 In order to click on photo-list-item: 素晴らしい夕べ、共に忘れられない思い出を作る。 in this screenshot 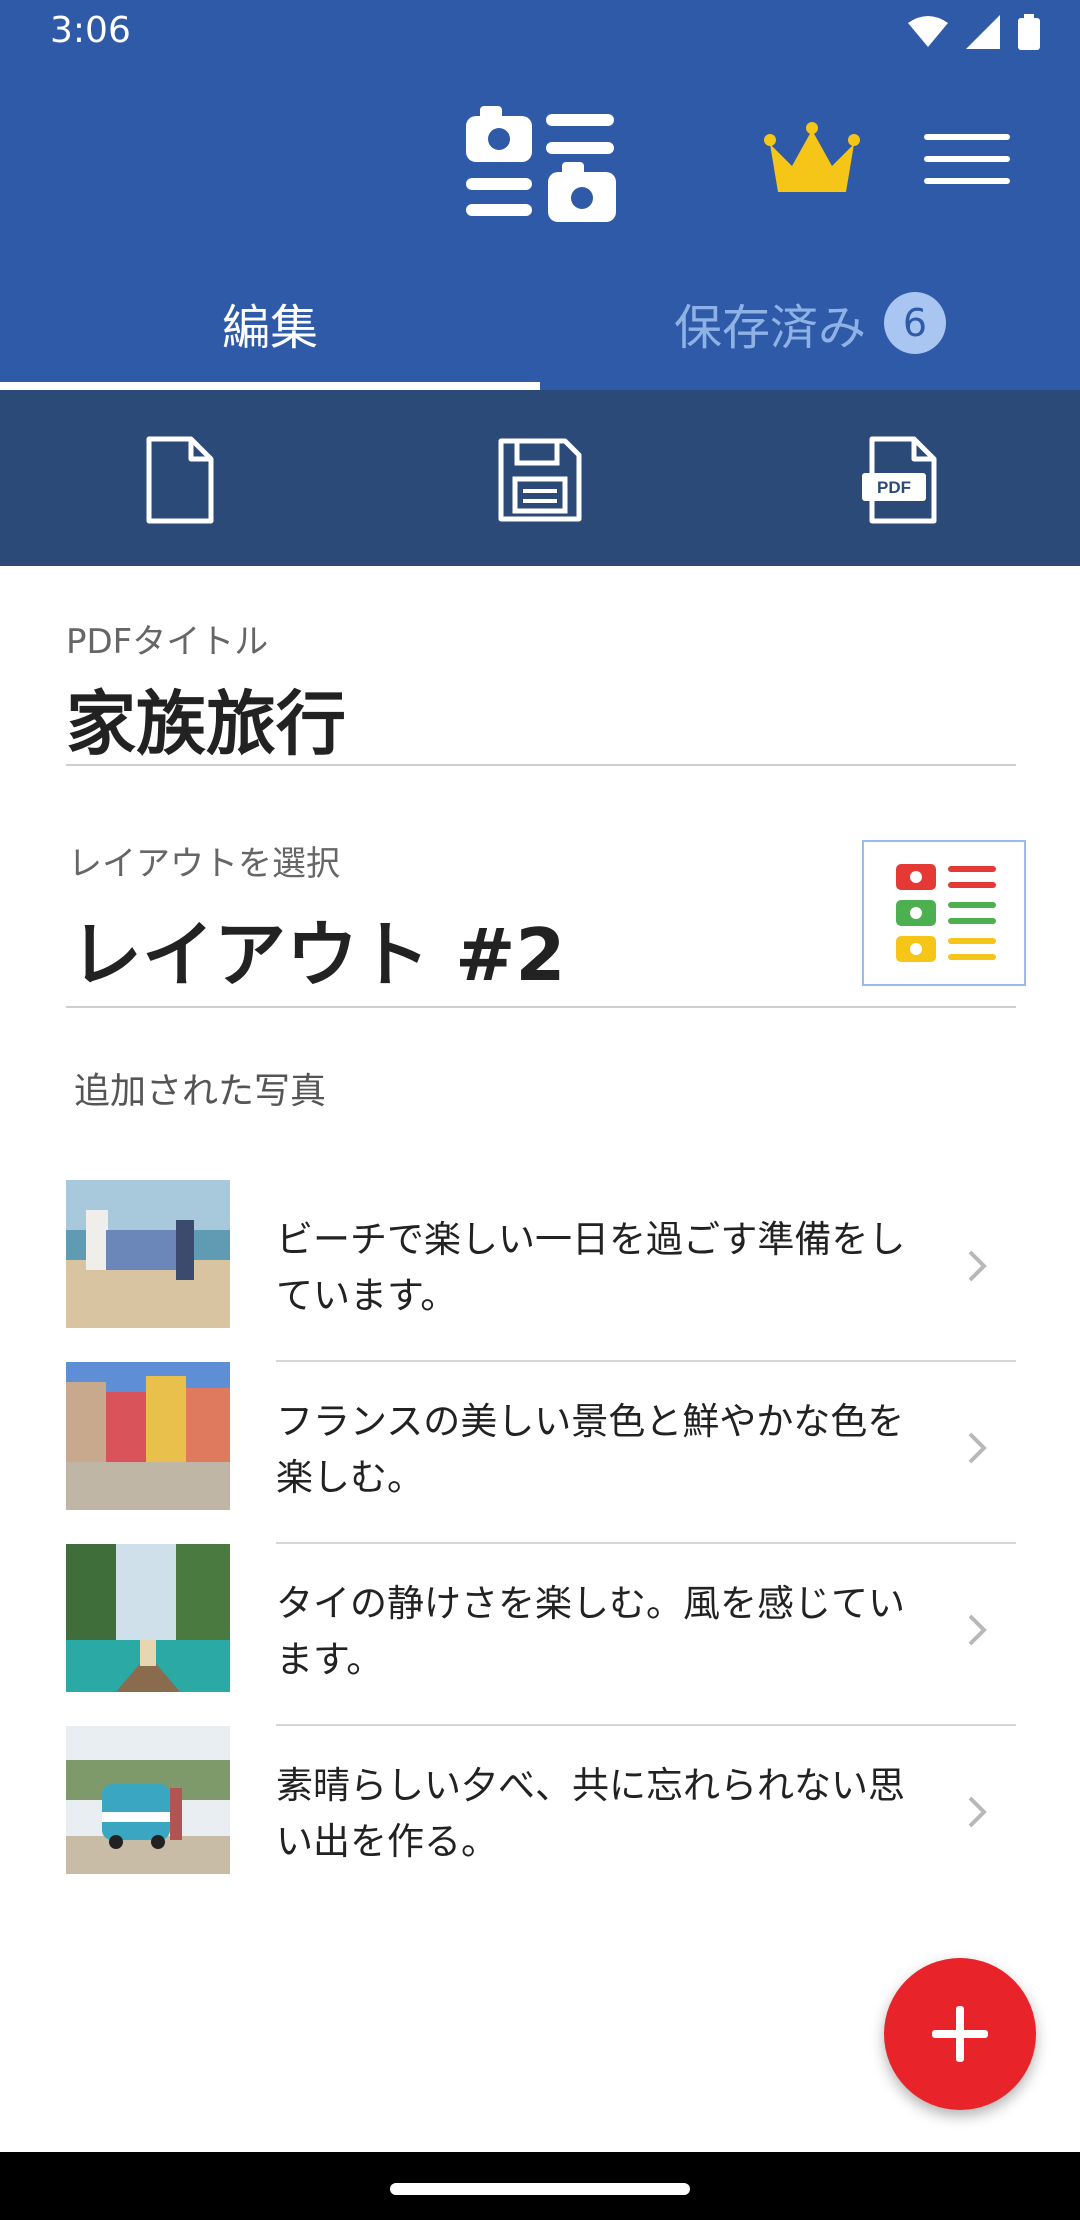, I will do `click(541, 1817)`.